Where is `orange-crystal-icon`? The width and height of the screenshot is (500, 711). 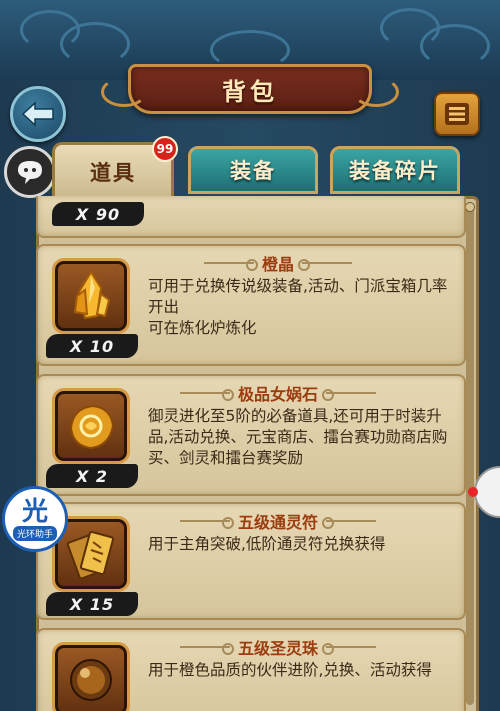
orange-crystal-icon is located at coordinates (92, 295).